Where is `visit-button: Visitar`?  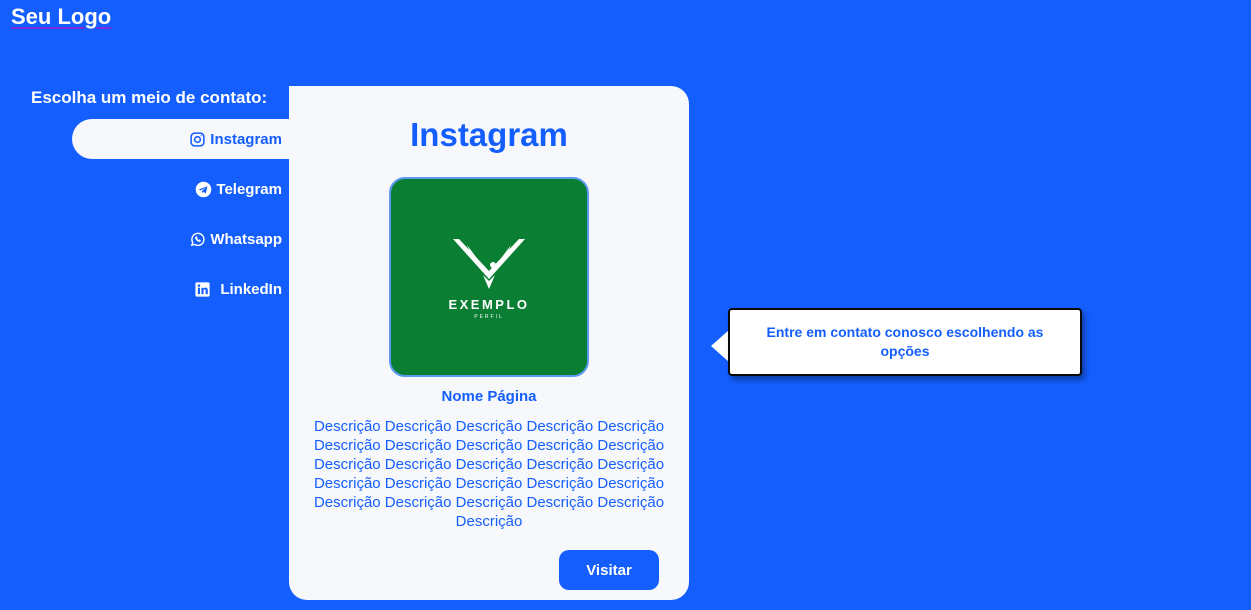
visit-button: Visitar is located at coordinates (609, 570).